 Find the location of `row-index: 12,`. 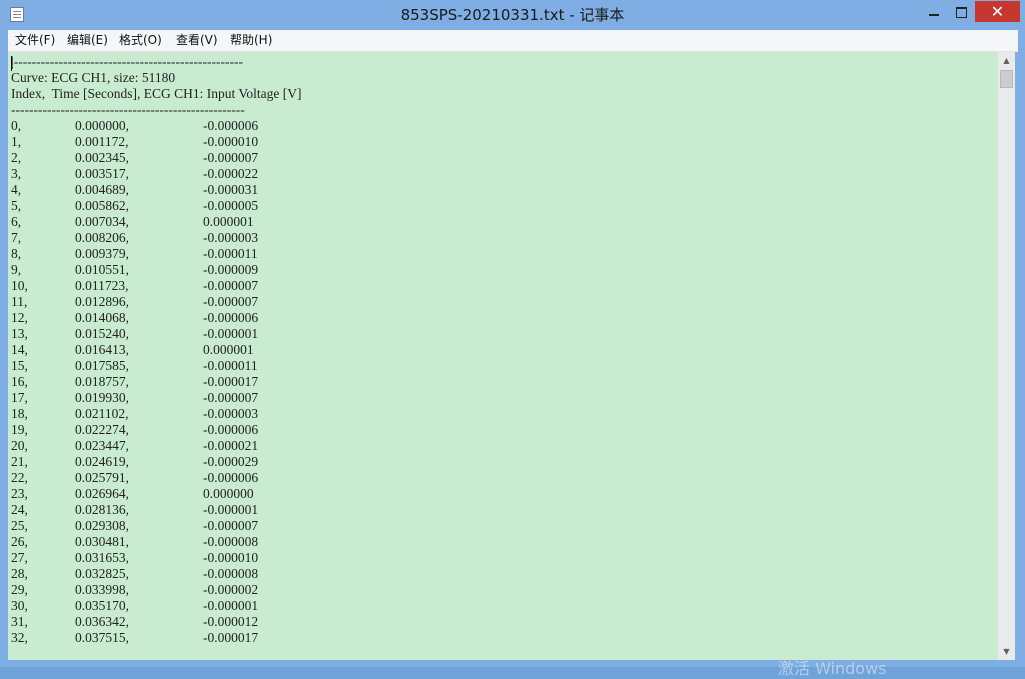

row-index: 12, is located at coordinates (19, 317).